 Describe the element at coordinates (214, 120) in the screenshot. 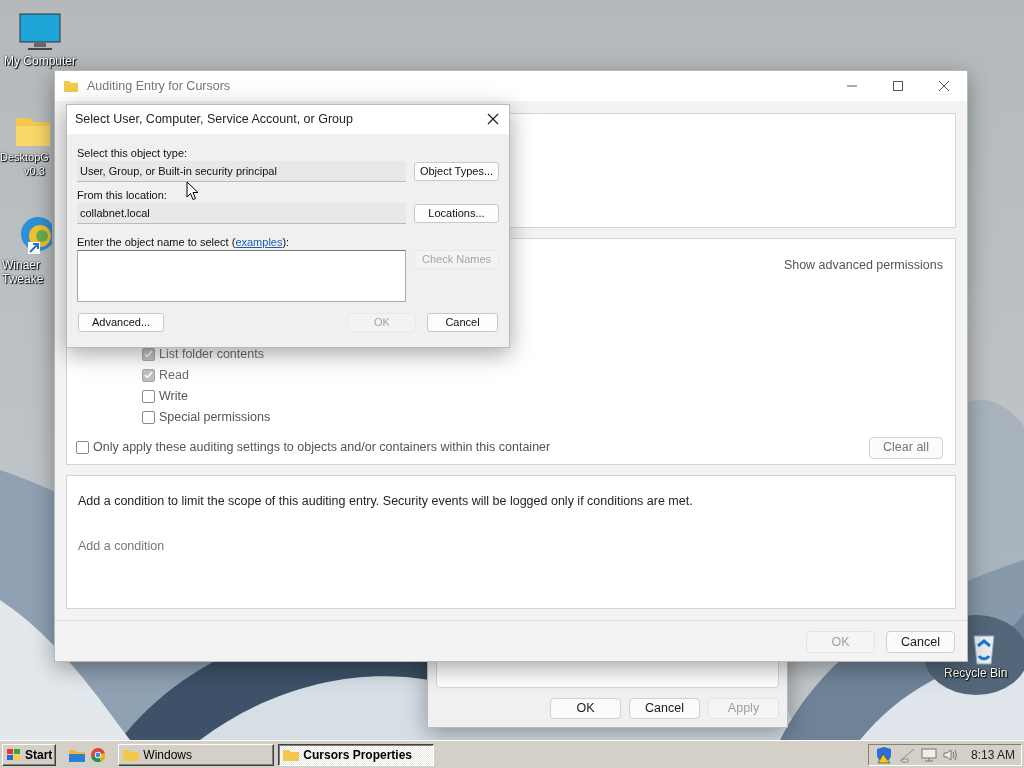

I see `dialog-title: Select User, Computer, Service Account, or Group` at that location.